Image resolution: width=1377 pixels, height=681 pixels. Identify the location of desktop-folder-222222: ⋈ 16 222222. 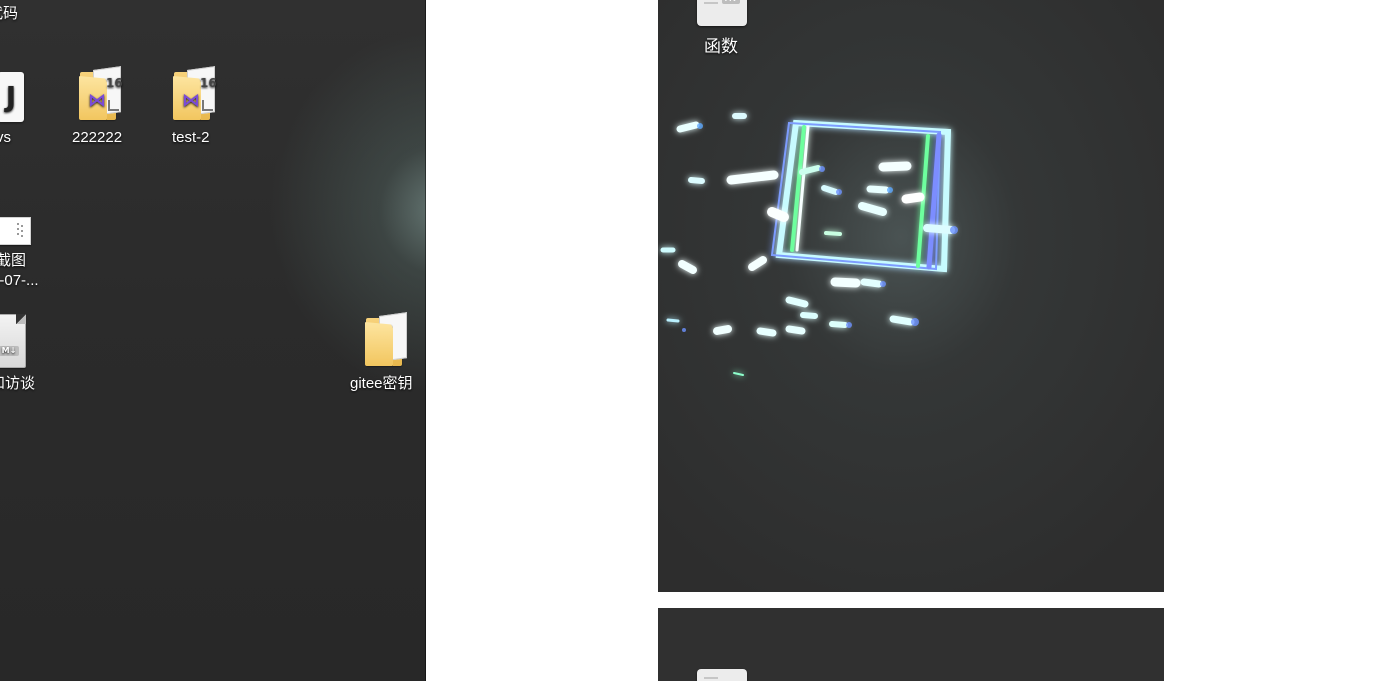
(100, 109).